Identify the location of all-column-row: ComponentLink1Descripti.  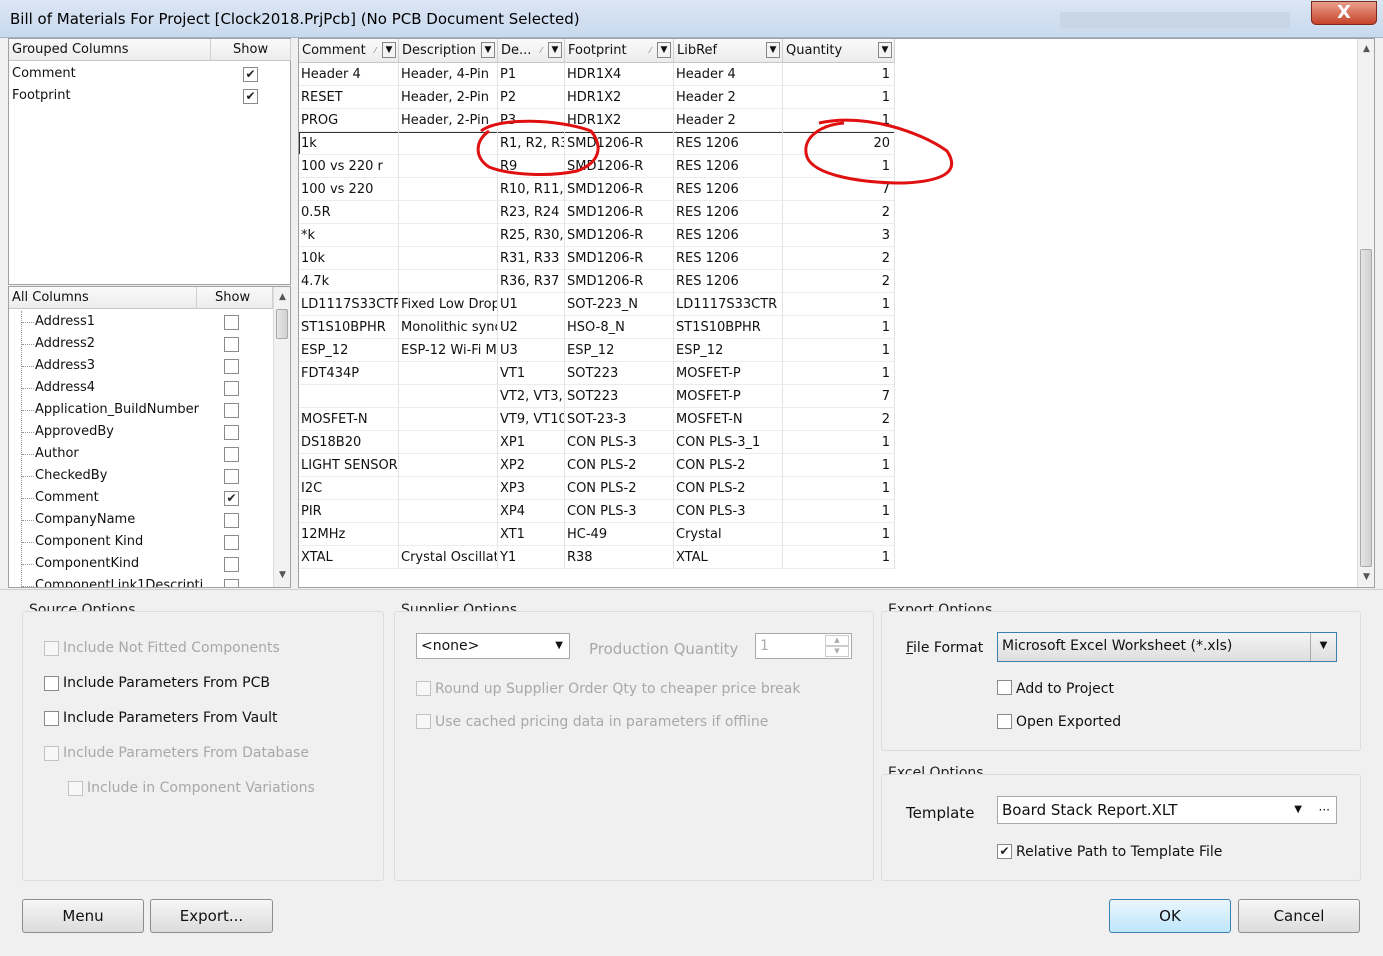
(139, 581).